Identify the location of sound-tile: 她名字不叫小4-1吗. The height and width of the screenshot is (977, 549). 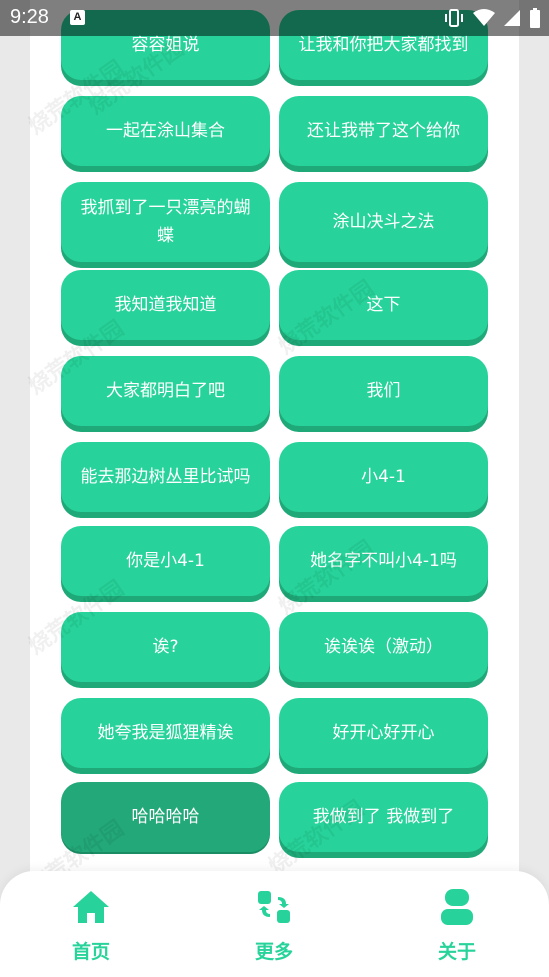
(383, 561).